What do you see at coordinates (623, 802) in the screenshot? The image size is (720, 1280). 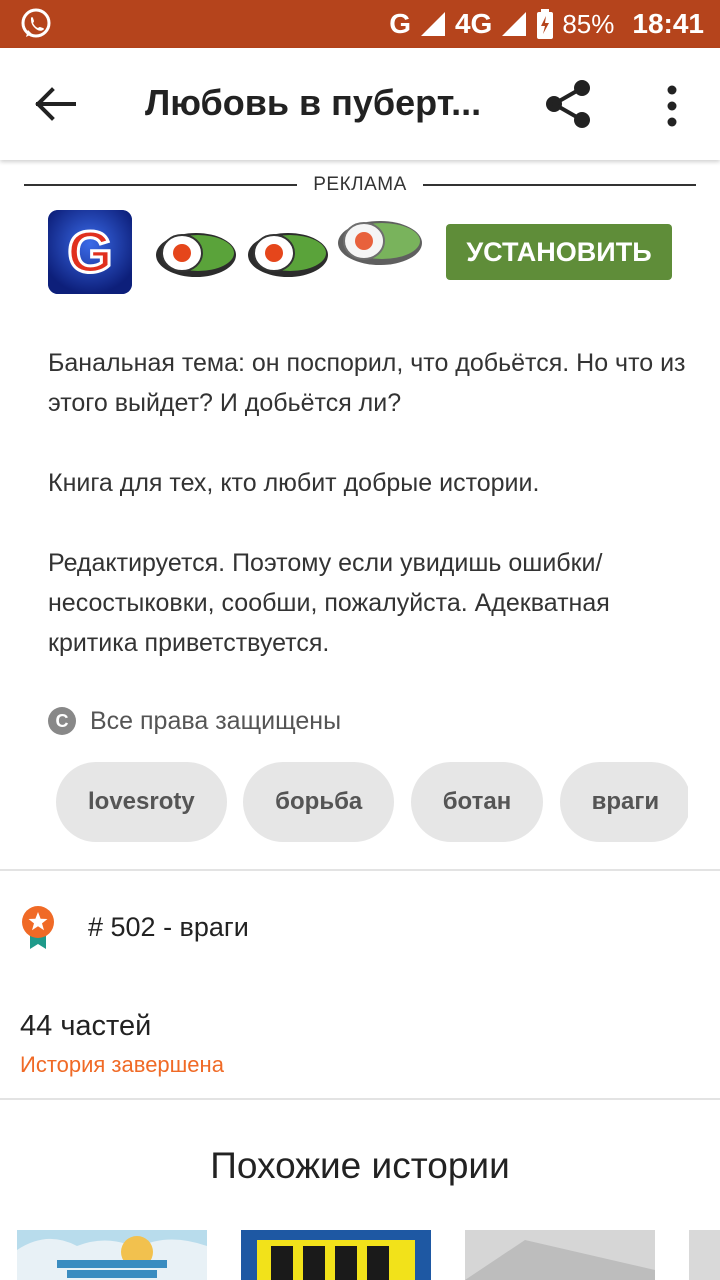 I see `tag-chip: враги` at bounding box center [623, 802].